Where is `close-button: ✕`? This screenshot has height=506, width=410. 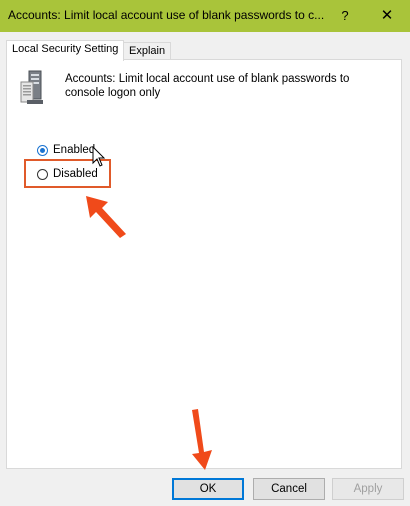 close-button: ✕ is located at coordinates (387, 16).